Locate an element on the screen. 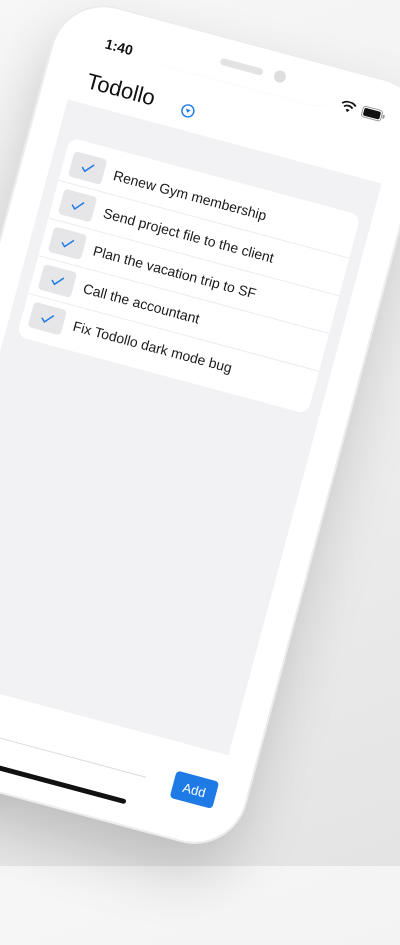 The image size is (400, 945). add-button: Add is located at coordinates (194, 789).